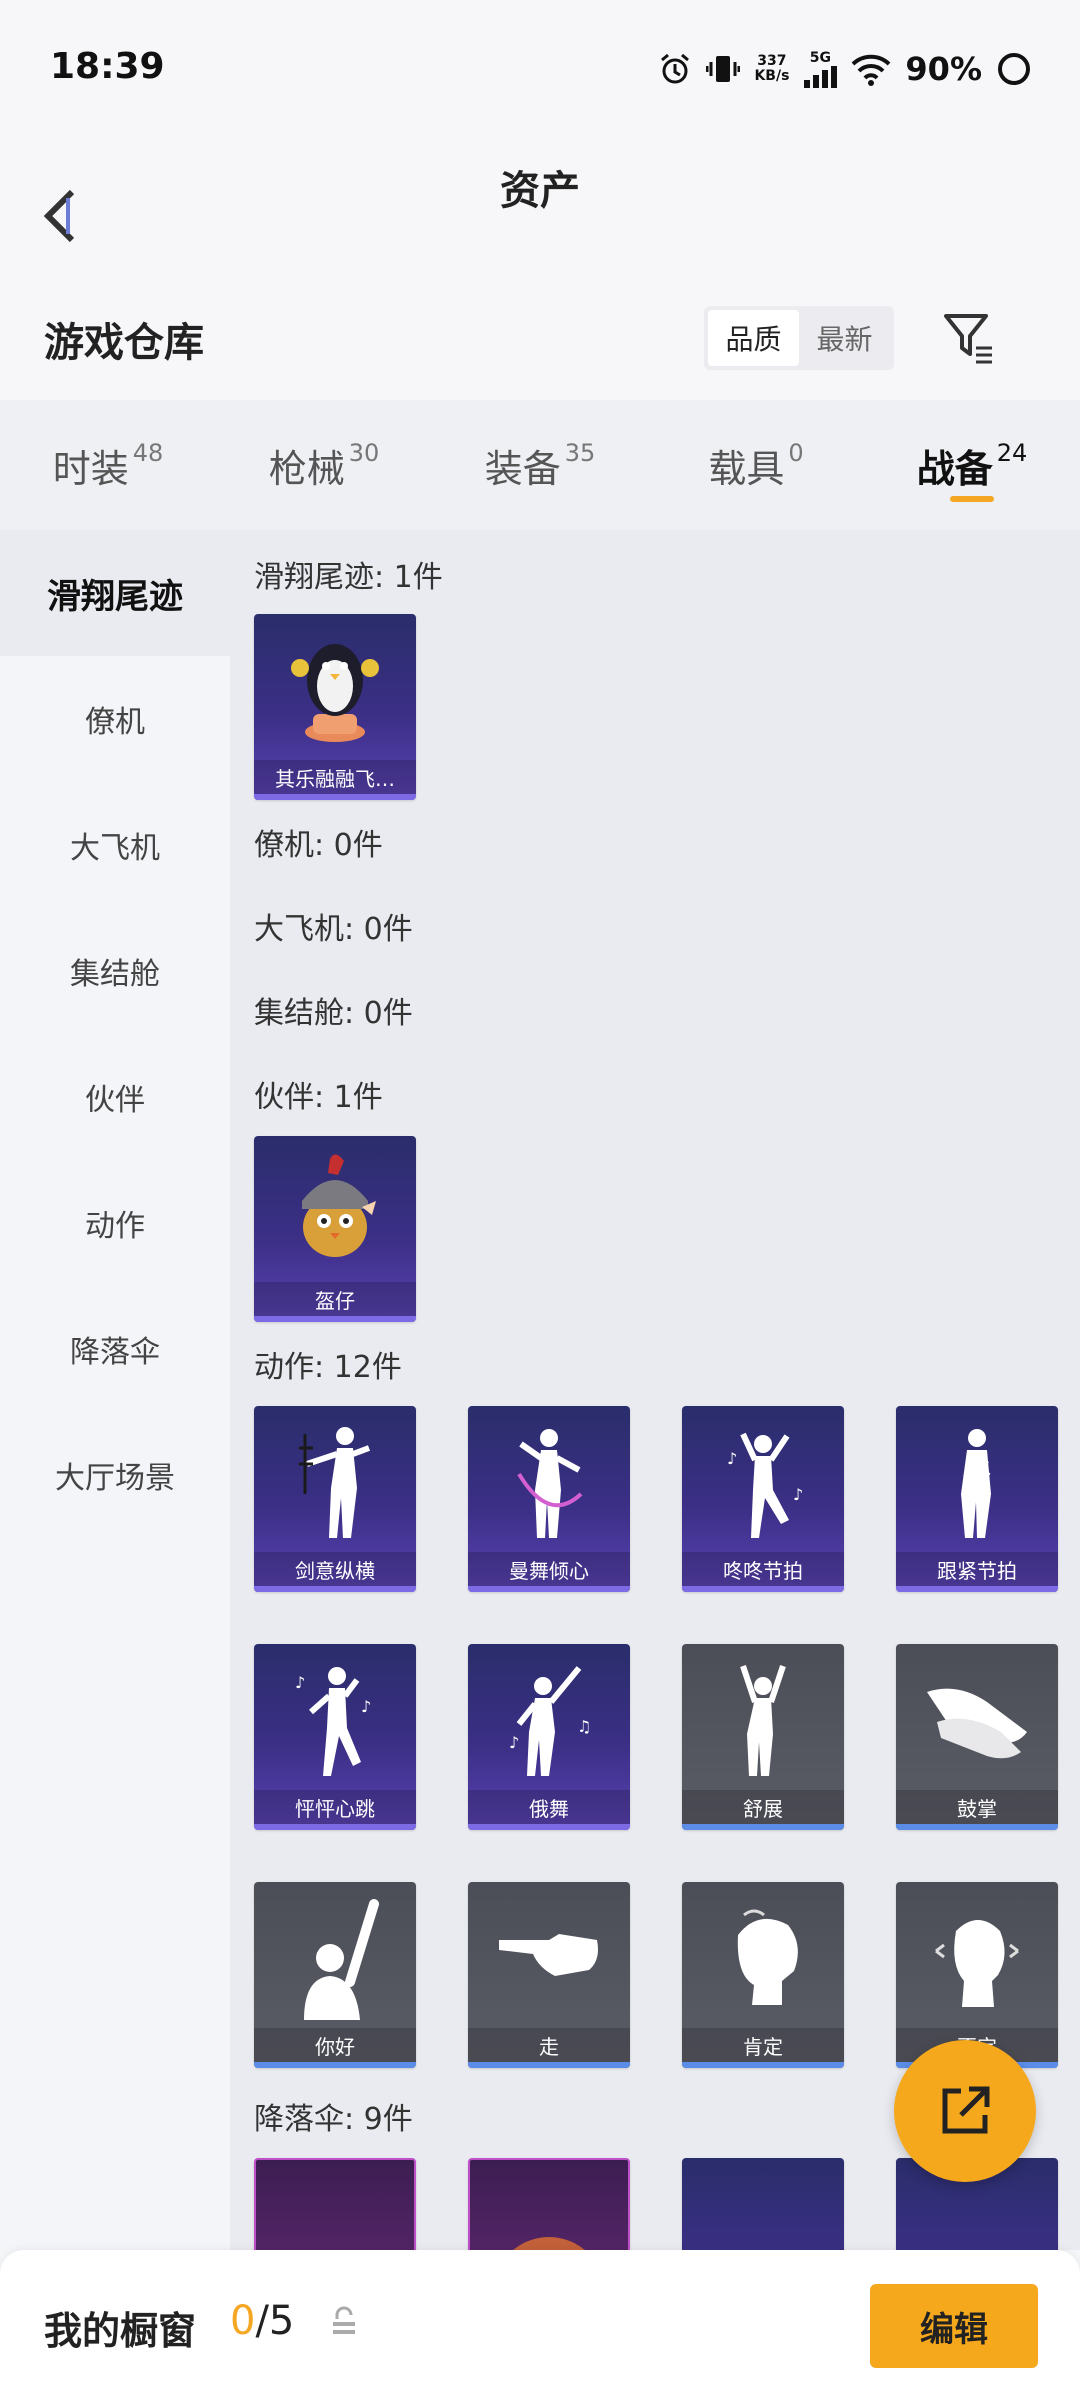 The image size is (1080, 2400). I want to click on item-card: 你好, so click(335, 1975).